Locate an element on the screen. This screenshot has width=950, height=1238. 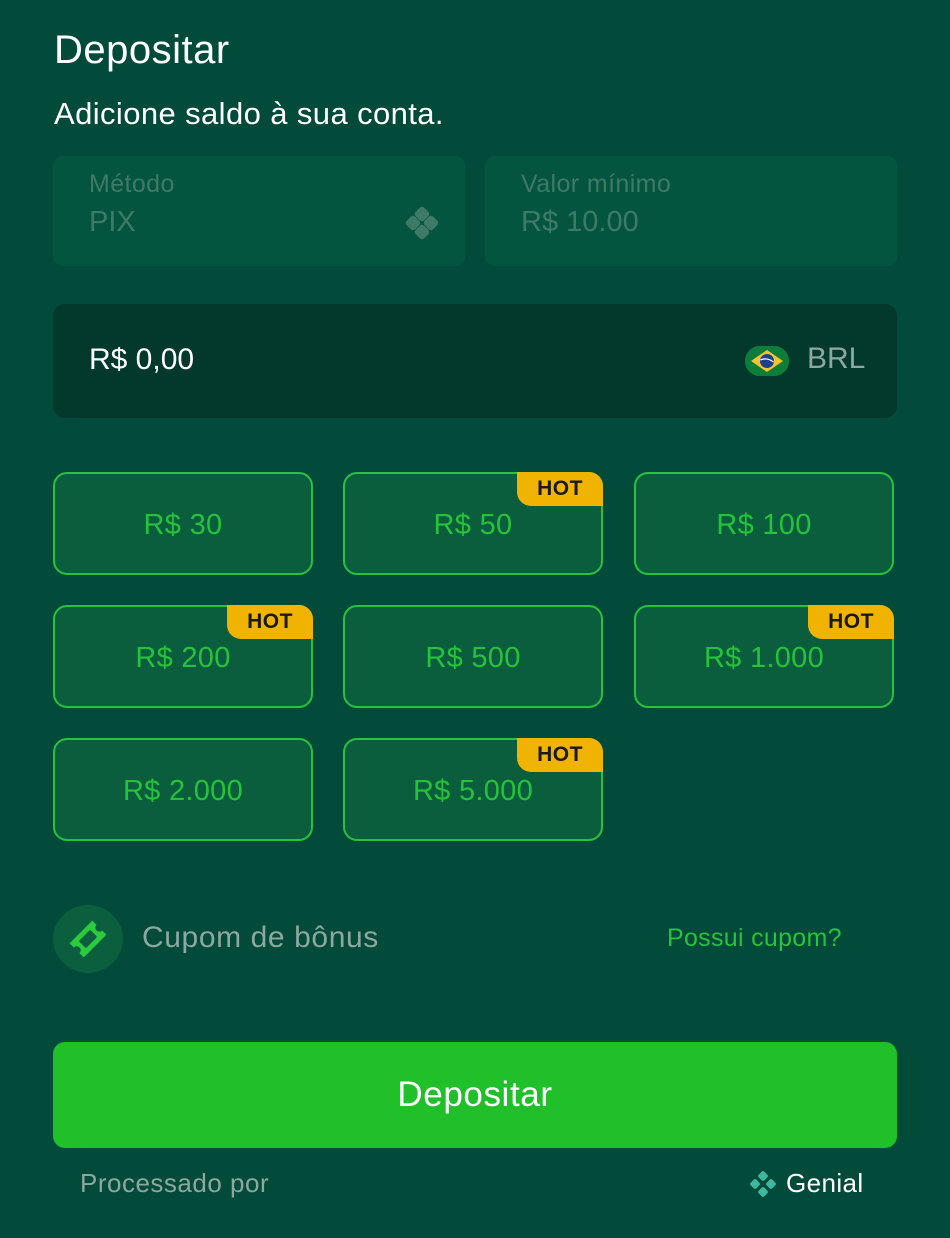
amount-option-50: R$ 50 HOT is located at coordinates (473, 523).